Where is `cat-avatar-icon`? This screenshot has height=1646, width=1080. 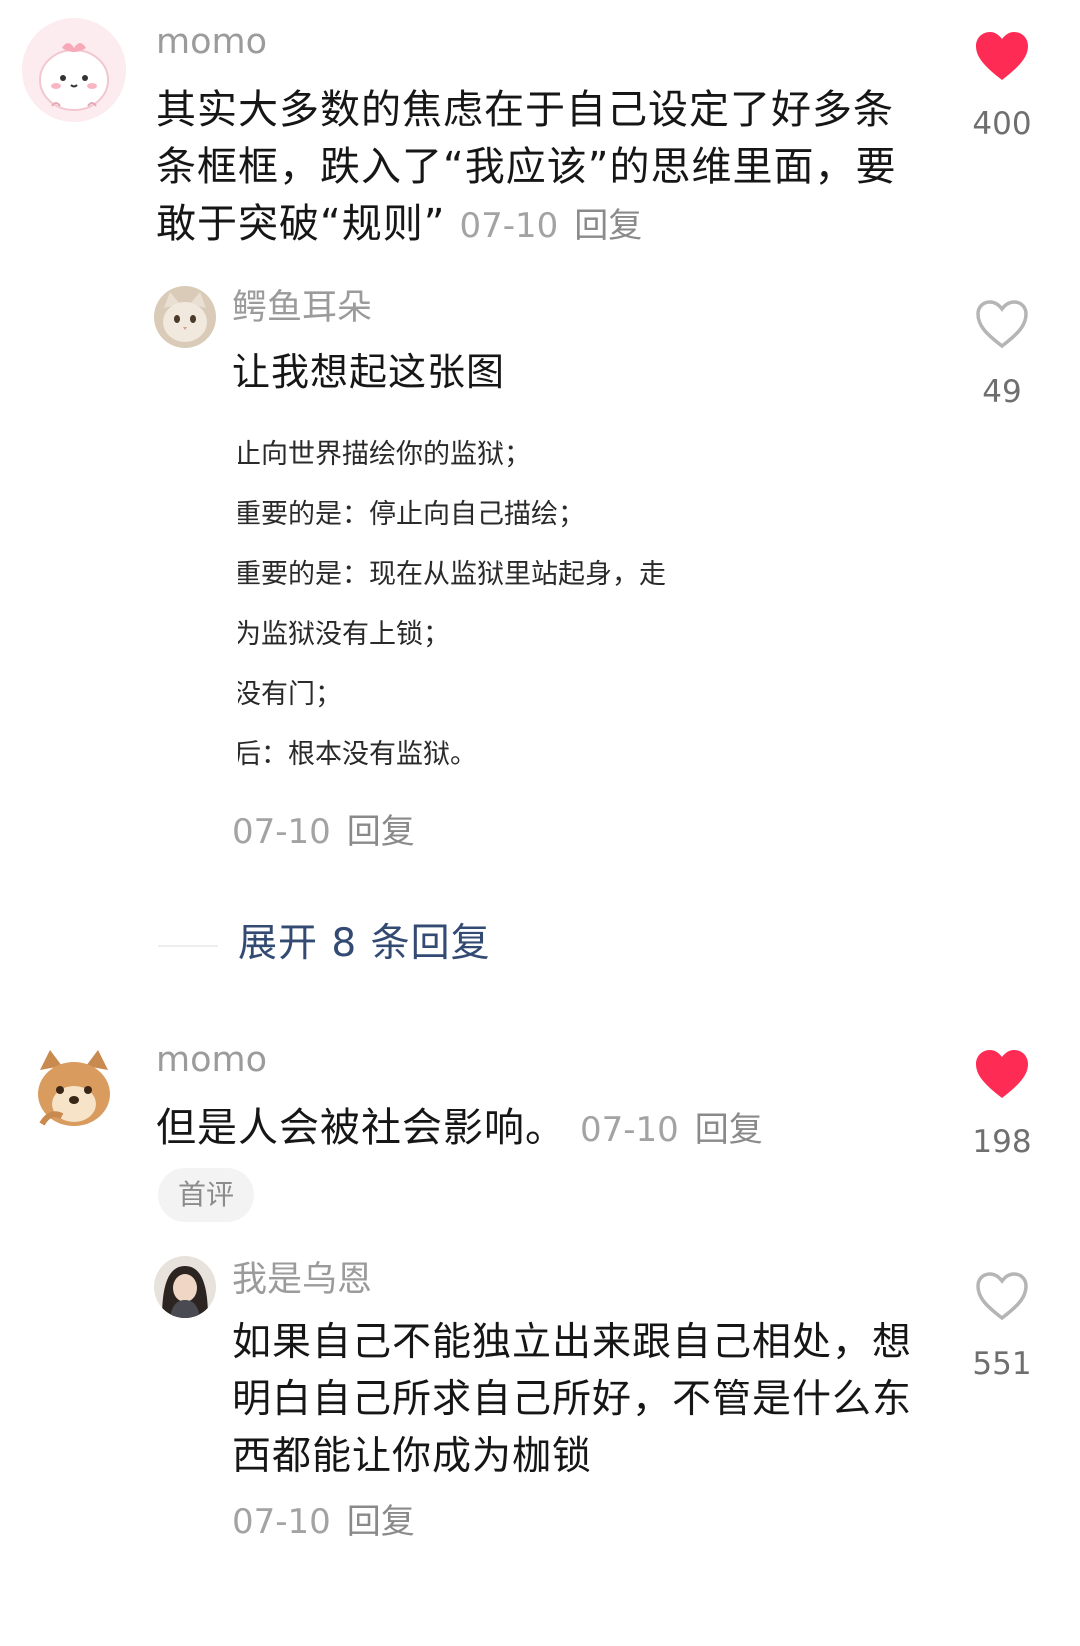 cat-avatar-icon is located at coordinates (185, 317).